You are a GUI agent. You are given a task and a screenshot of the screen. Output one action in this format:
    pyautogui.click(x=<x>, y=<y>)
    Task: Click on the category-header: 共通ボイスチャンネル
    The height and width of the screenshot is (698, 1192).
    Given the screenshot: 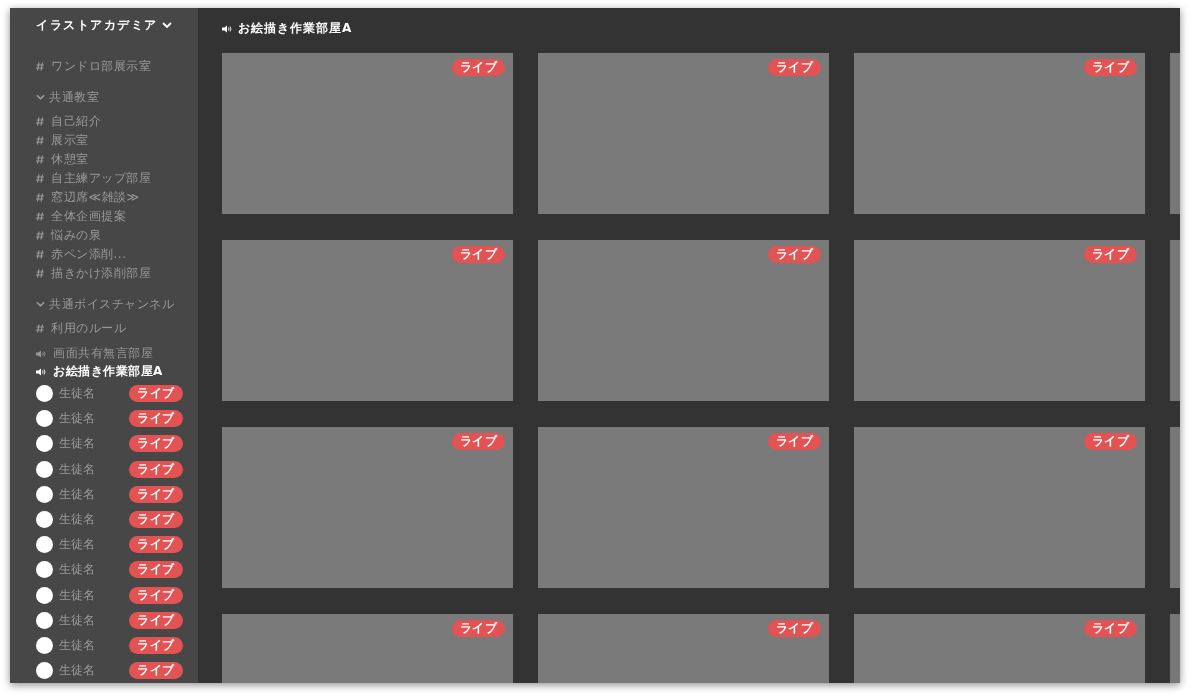 What is the action you would take?
    pyautogui.click(x=104, y=304)
    